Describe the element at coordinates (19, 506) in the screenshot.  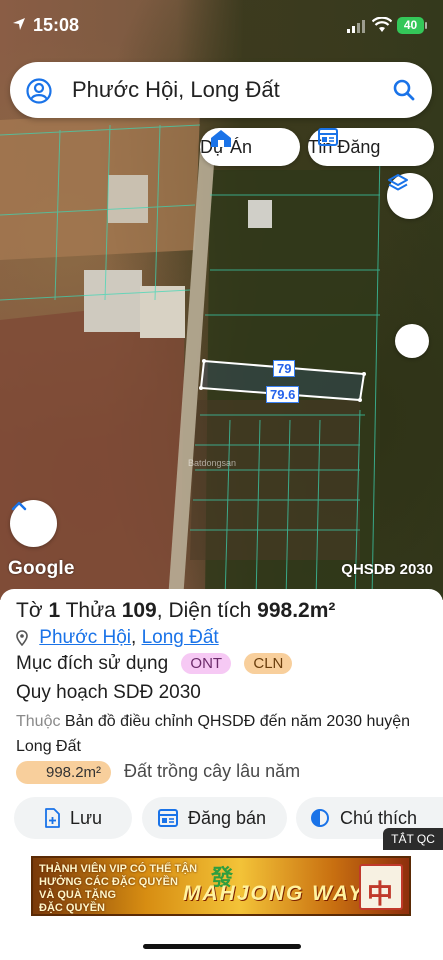
I see `chevron-up-icon` at that location.